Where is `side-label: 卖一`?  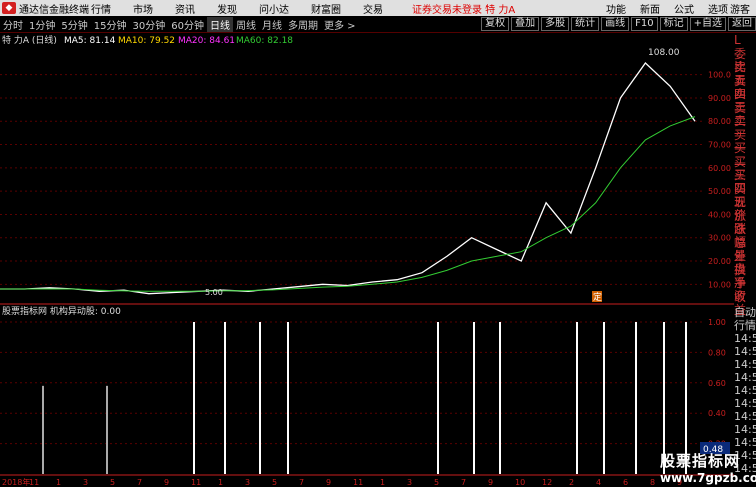
side-label: 卖一 is located at coordinates (745, 128).